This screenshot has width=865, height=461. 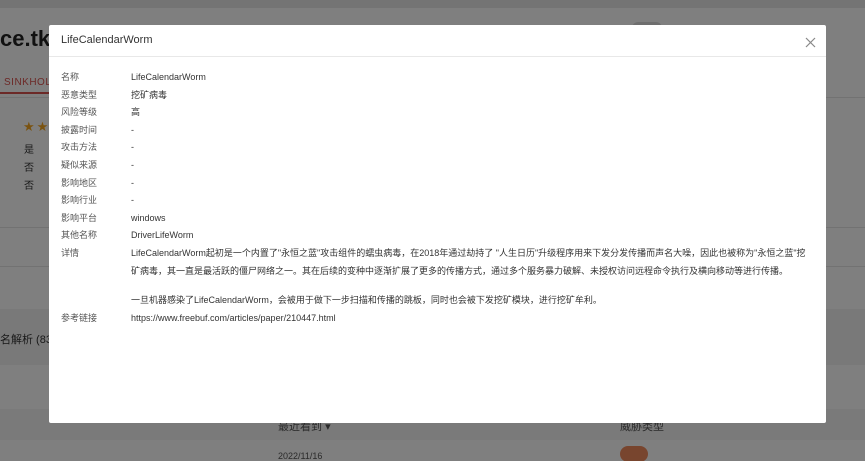 What do you see at coordinates (437, 96) in the screenshot?
I see `field-row-malware-type: 恶意类型 挖矿病毒` at bounding box center [437, 96].